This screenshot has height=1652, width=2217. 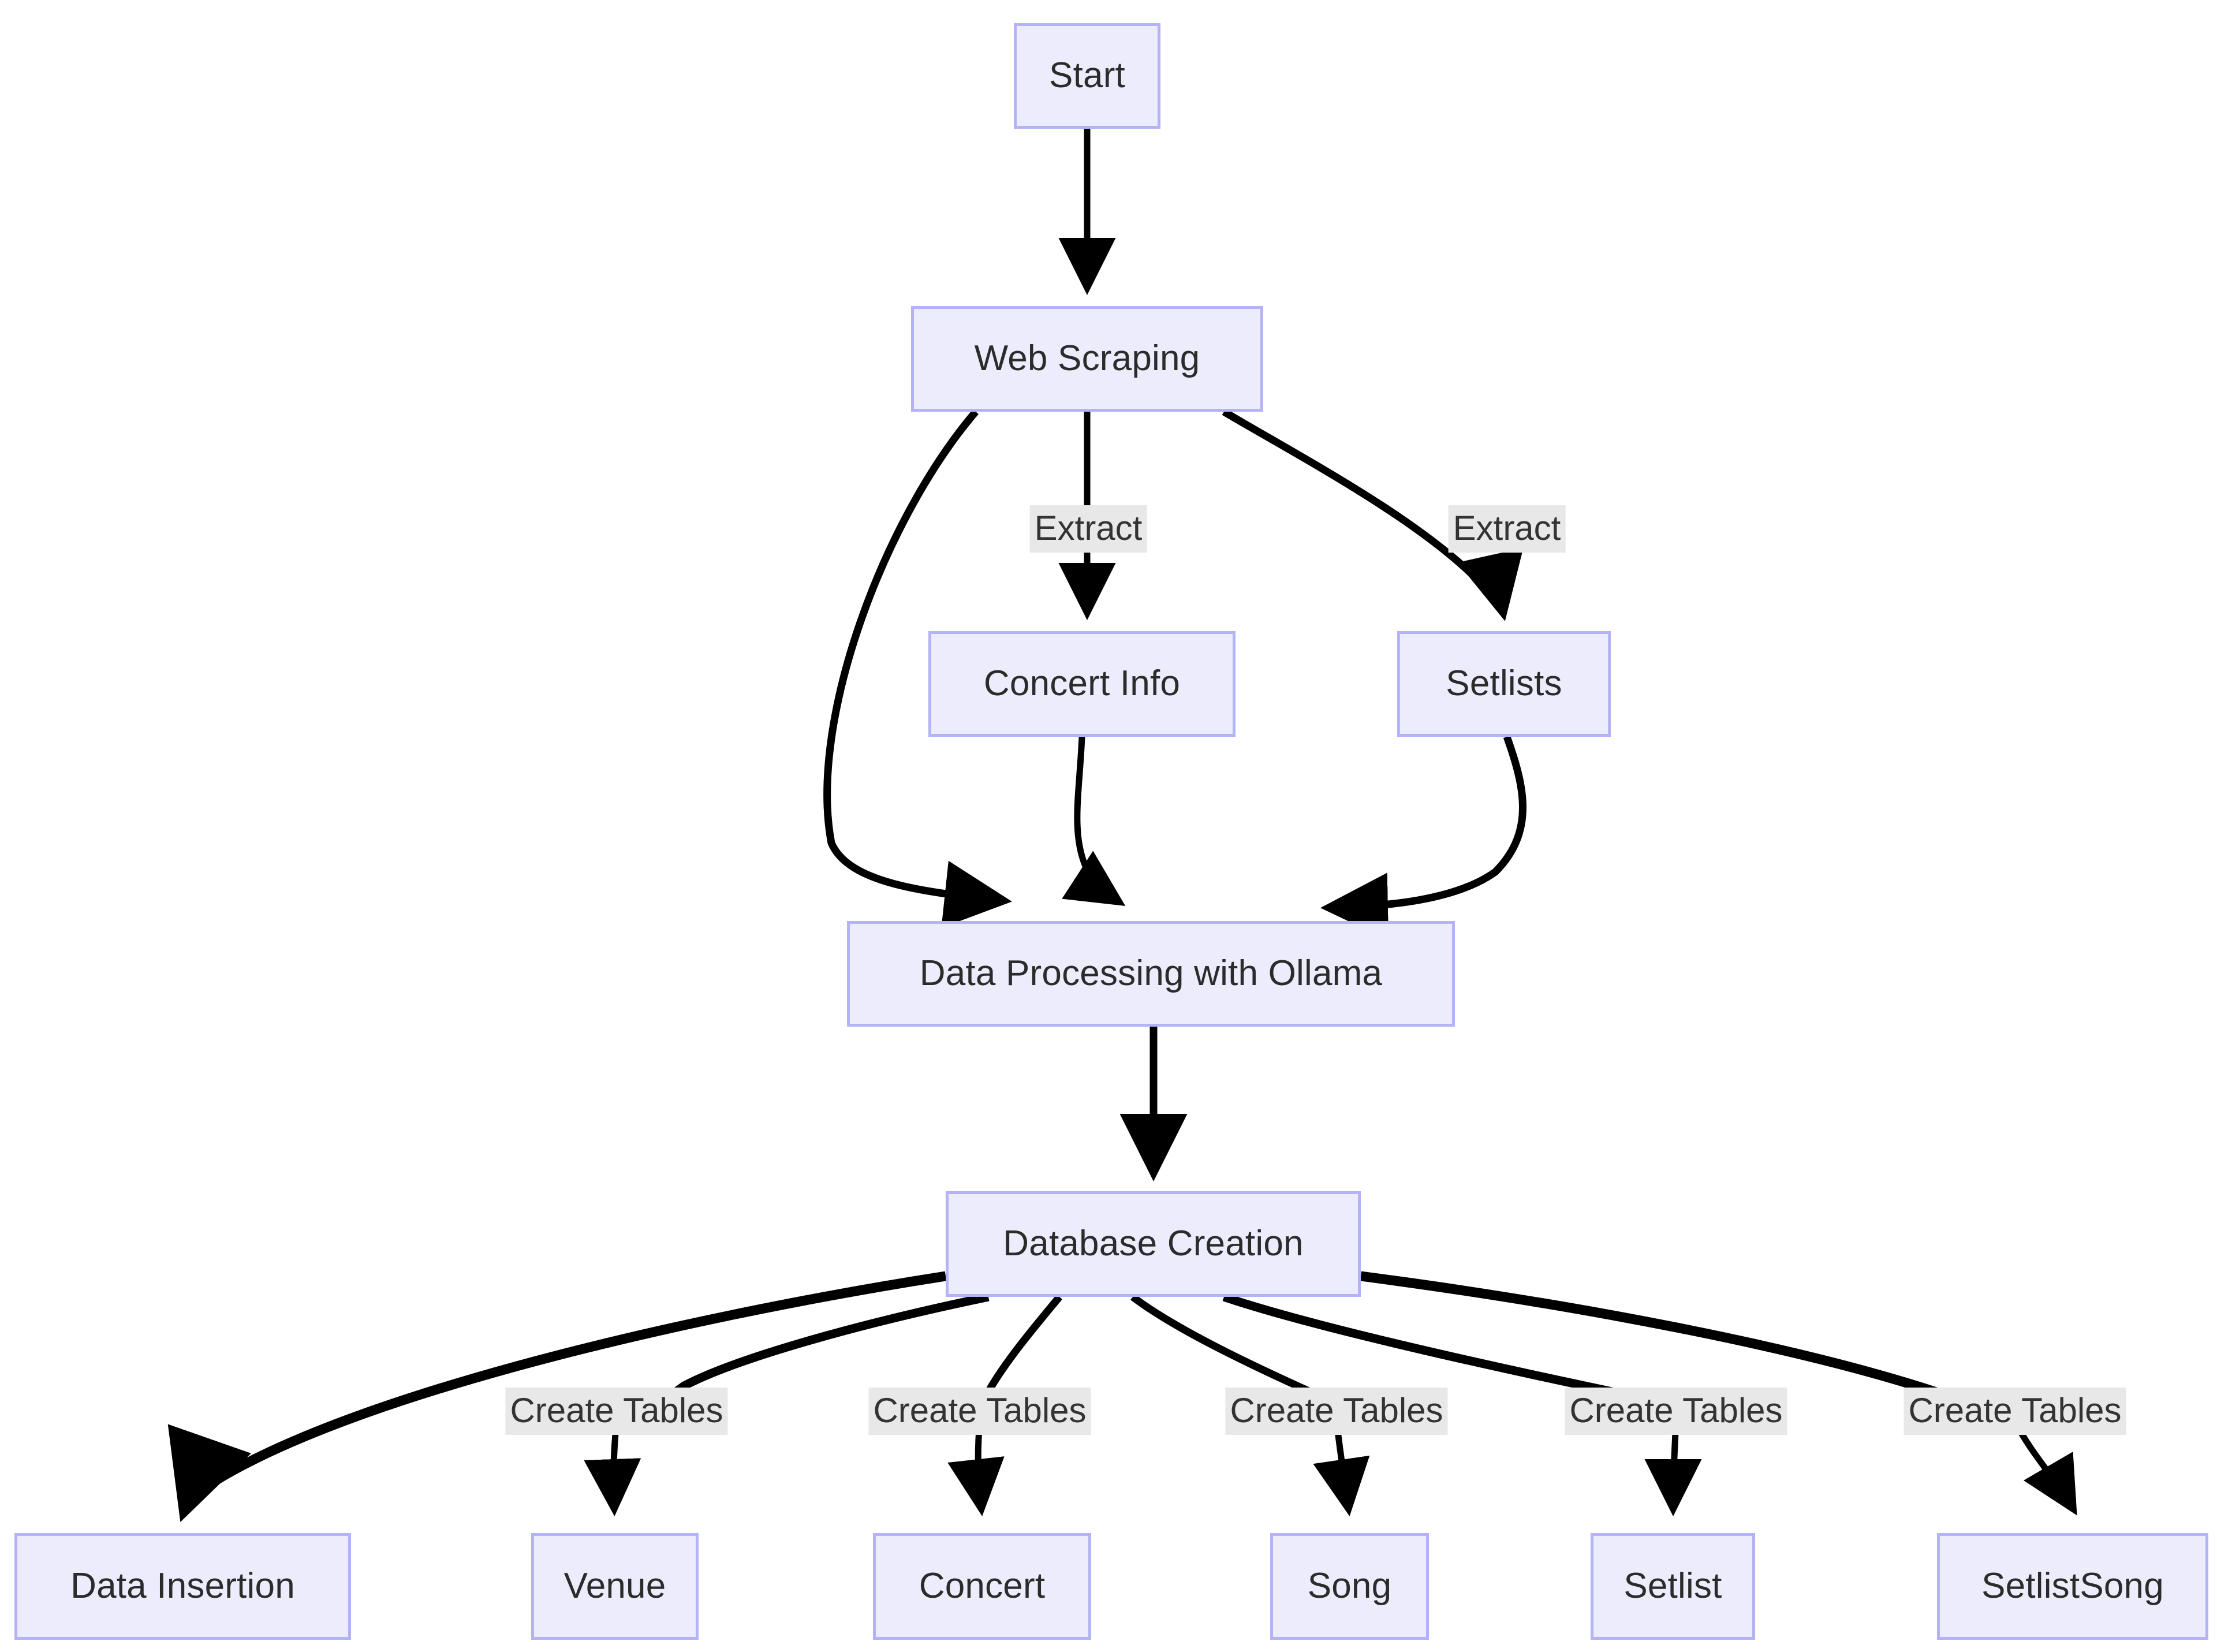 I want to click on node-data-processing-label: Data Processing with Ollama, so click(x=1151, y=973).